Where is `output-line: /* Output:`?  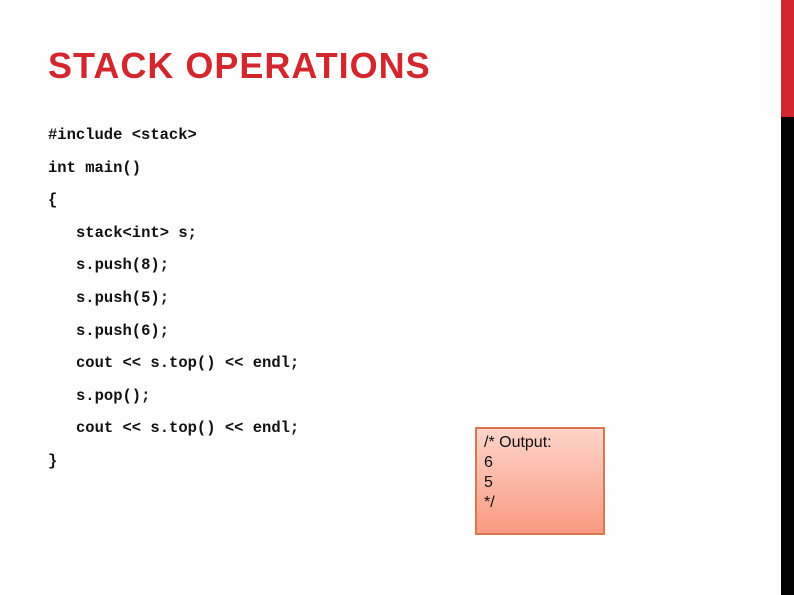 output-line: /* Output: is located at coordinates (518, 442).